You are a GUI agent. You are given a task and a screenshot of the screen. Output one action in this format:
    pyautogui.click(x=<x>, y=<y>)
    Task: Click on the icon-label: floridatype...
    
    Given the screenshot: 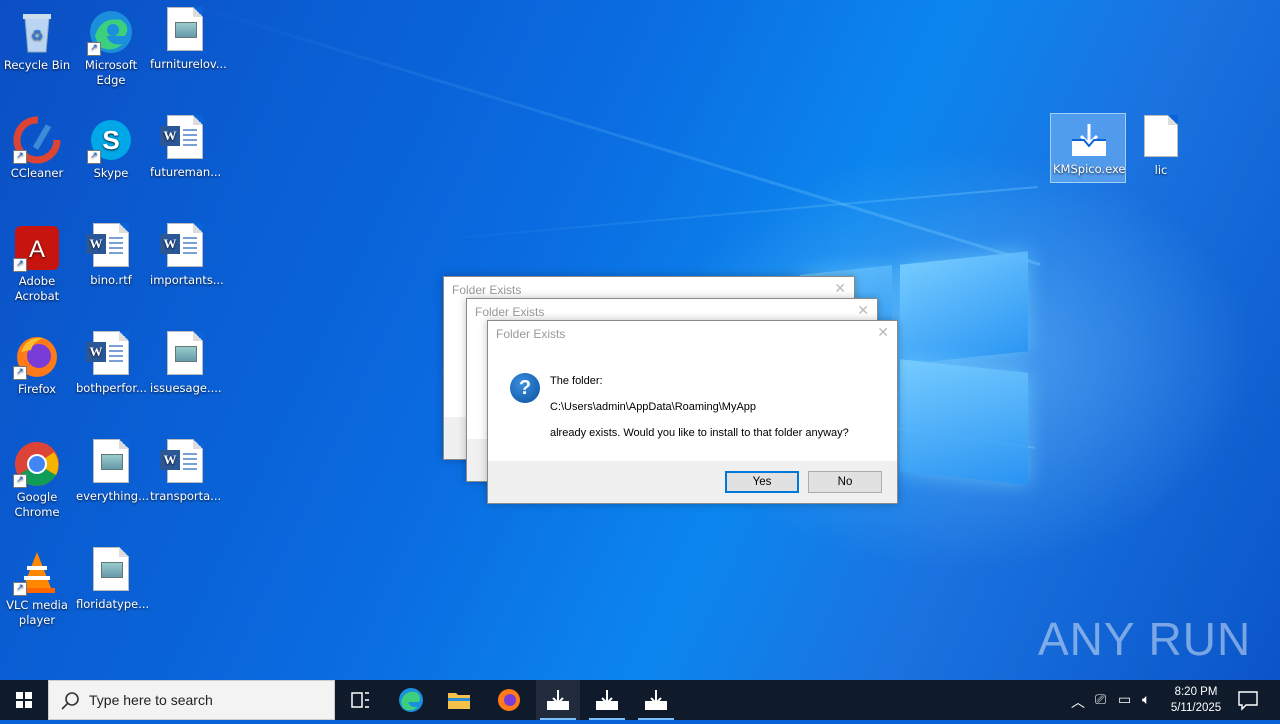 What is the action you would take?
    pyautogui.click(x=113, y=604)
    